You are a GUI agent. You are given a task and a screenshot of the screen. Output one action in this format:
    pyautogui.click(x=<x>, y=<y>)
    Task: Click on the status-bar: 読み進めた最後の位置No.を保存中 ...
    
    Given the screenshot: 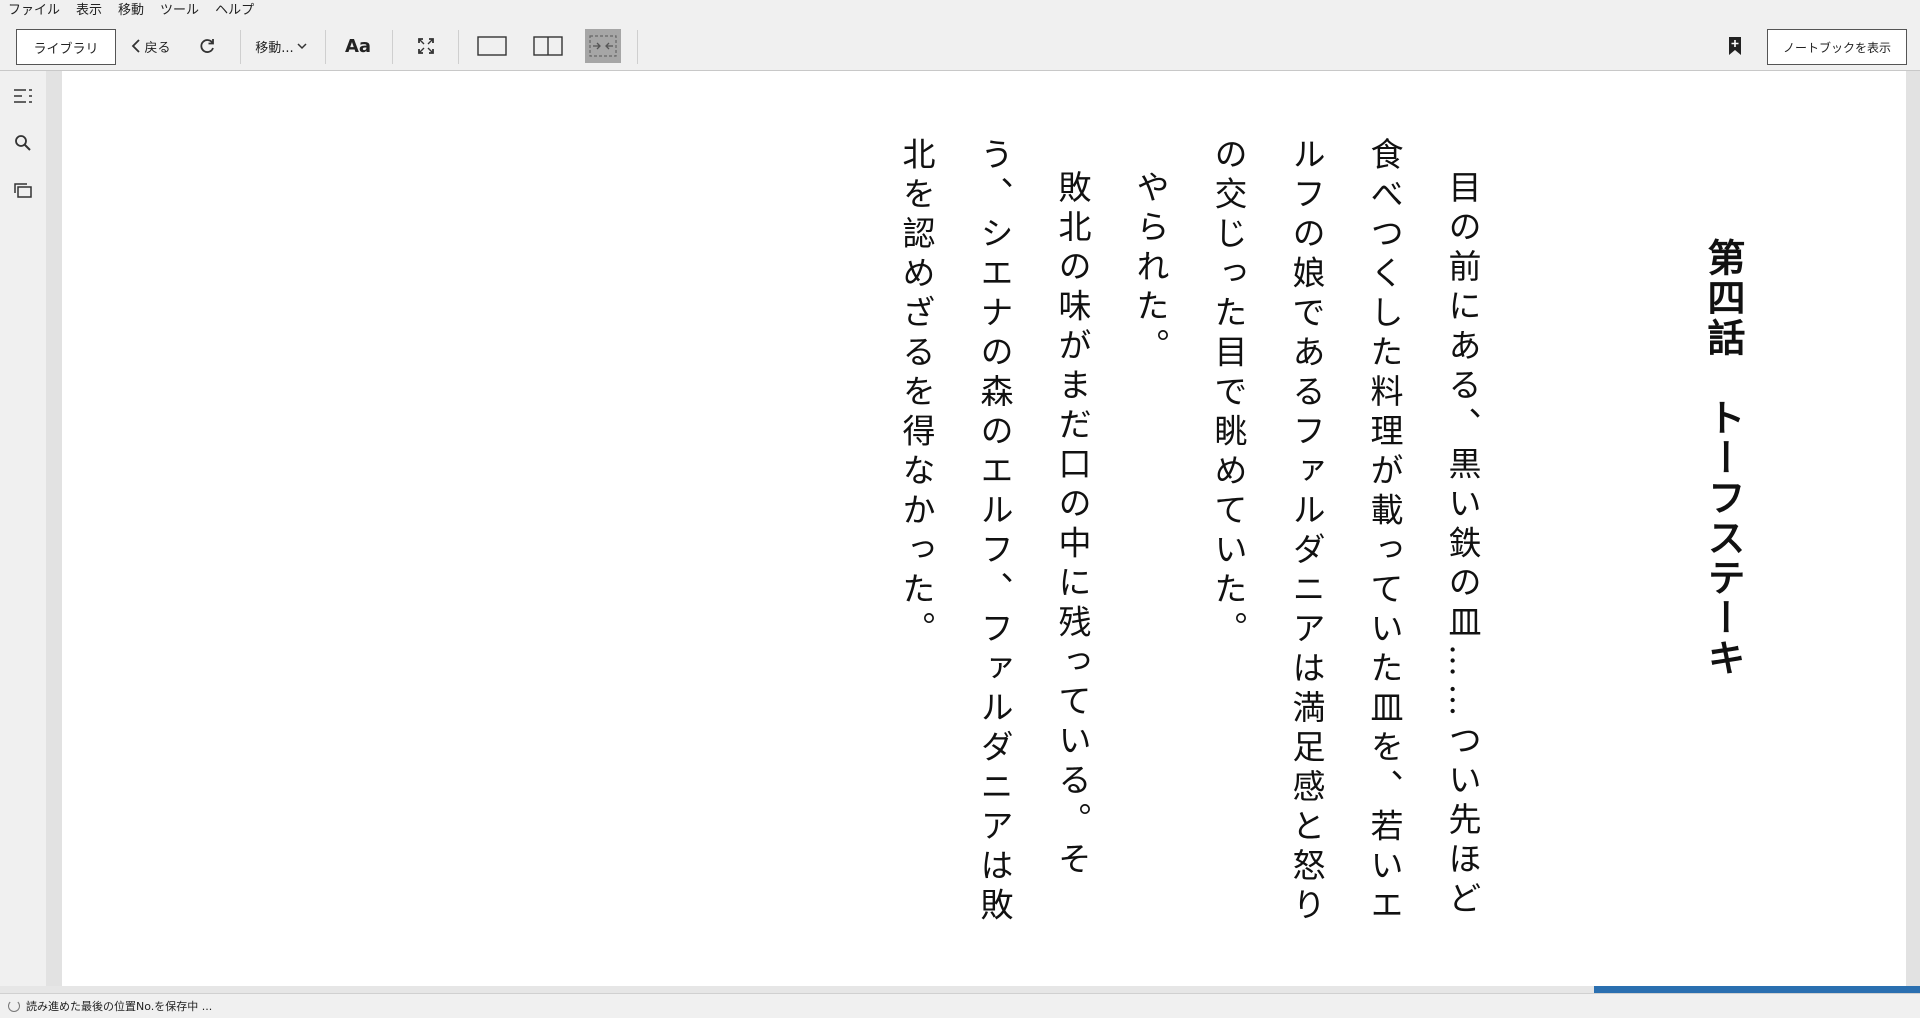 What is the action you would take?
    pyautogui.click(x=960, y=1005)
    